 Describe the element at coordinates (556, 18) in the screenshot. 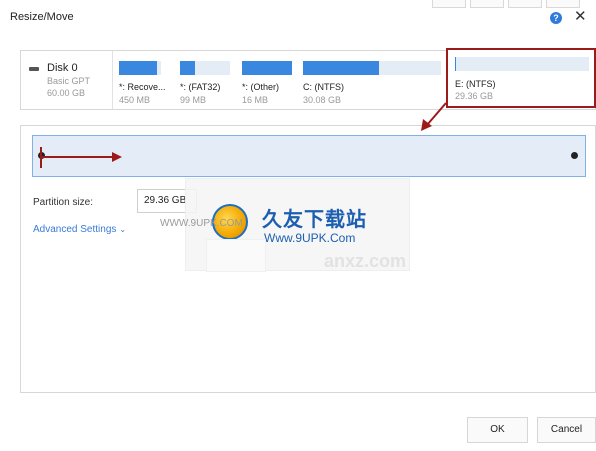

I see `help-icon: ?` at that location.